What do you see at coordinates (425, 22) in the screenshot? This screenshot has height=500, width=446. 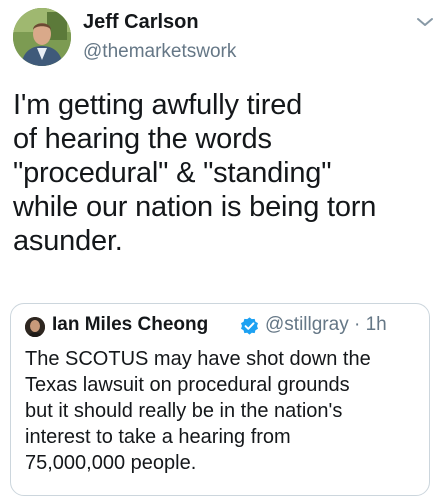 I see `chevron-down-icon` at bounding box center [425, 22].